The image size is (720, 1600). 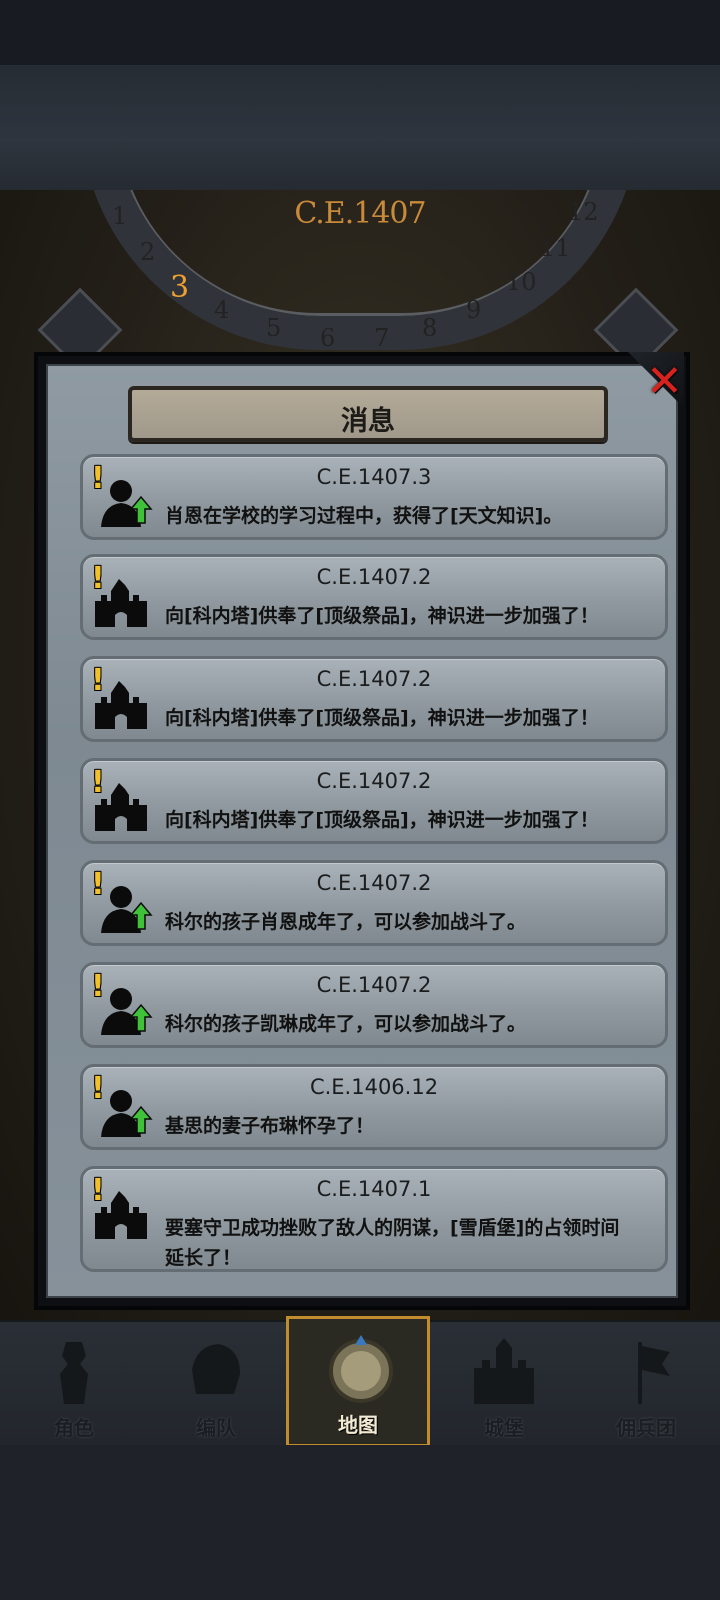 What do you see at coordinates (521, 282) in the screenshot?
I see `dial-number: 10` at bounding box center [521, 282].